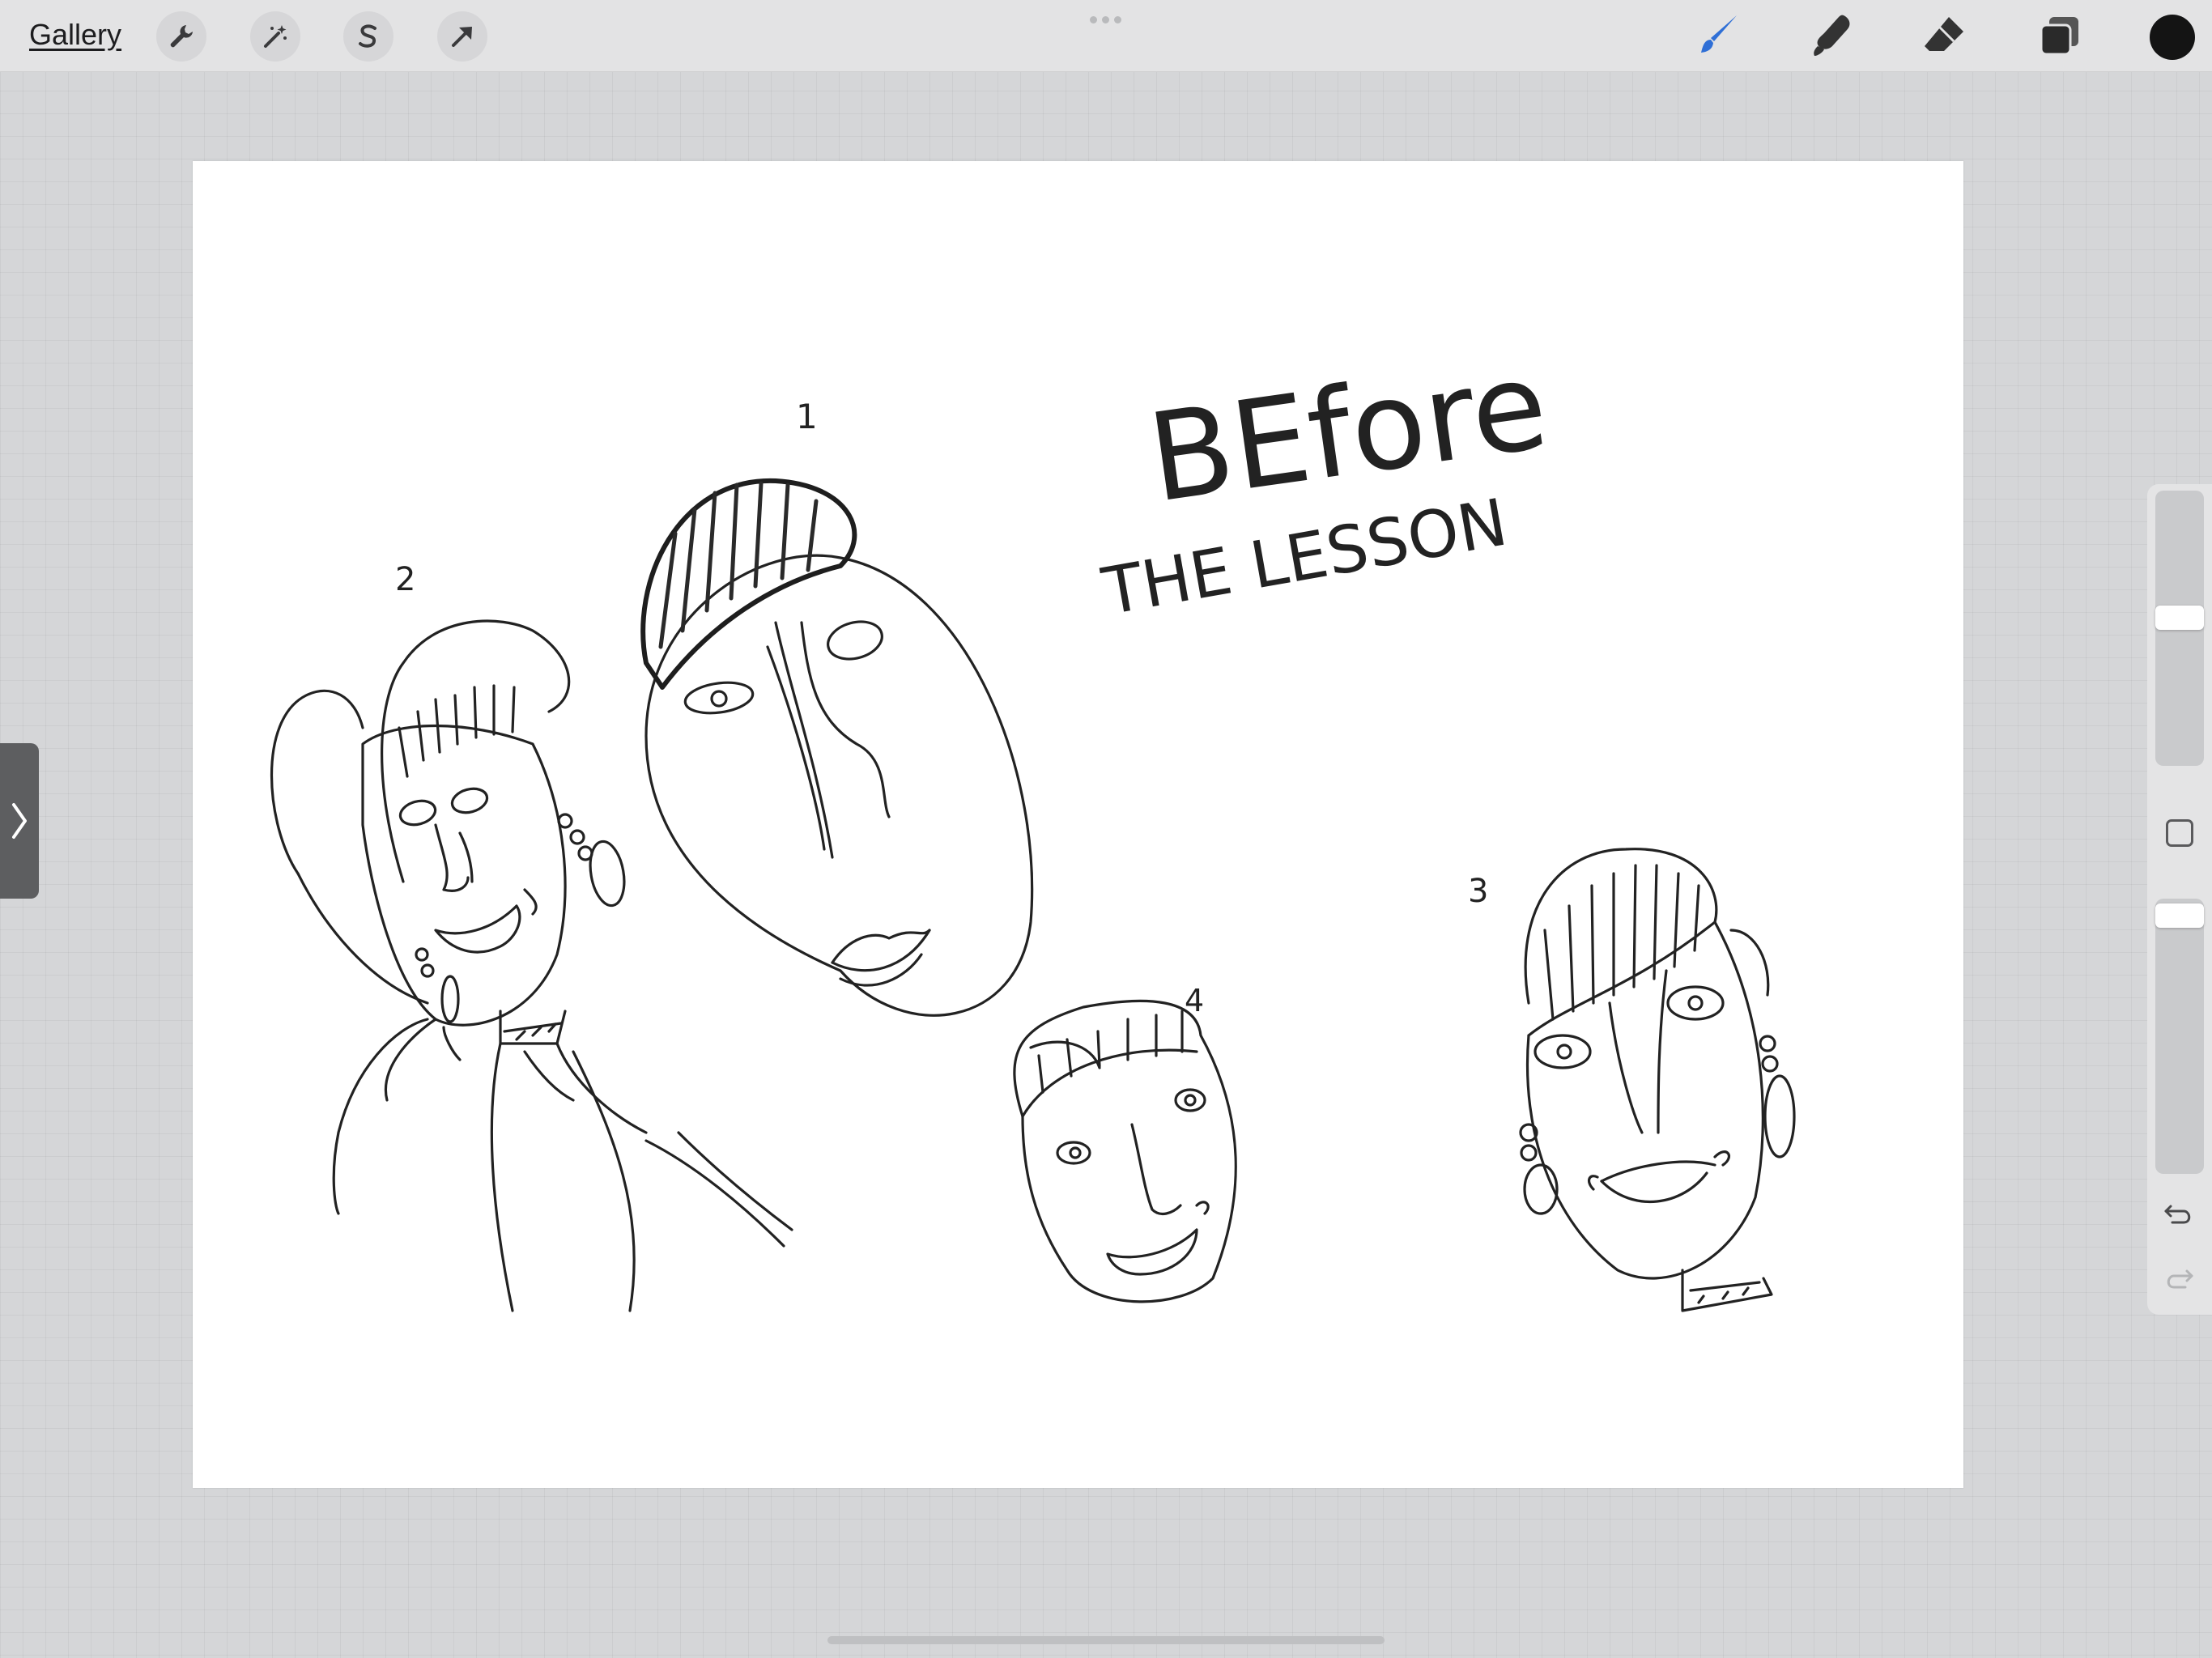 This screenshot has height=1658, width=2212. What do you see at coordinates (1107, 19) in the screenshot?
I see `window-grabber` at bounding box center [1107, 19].